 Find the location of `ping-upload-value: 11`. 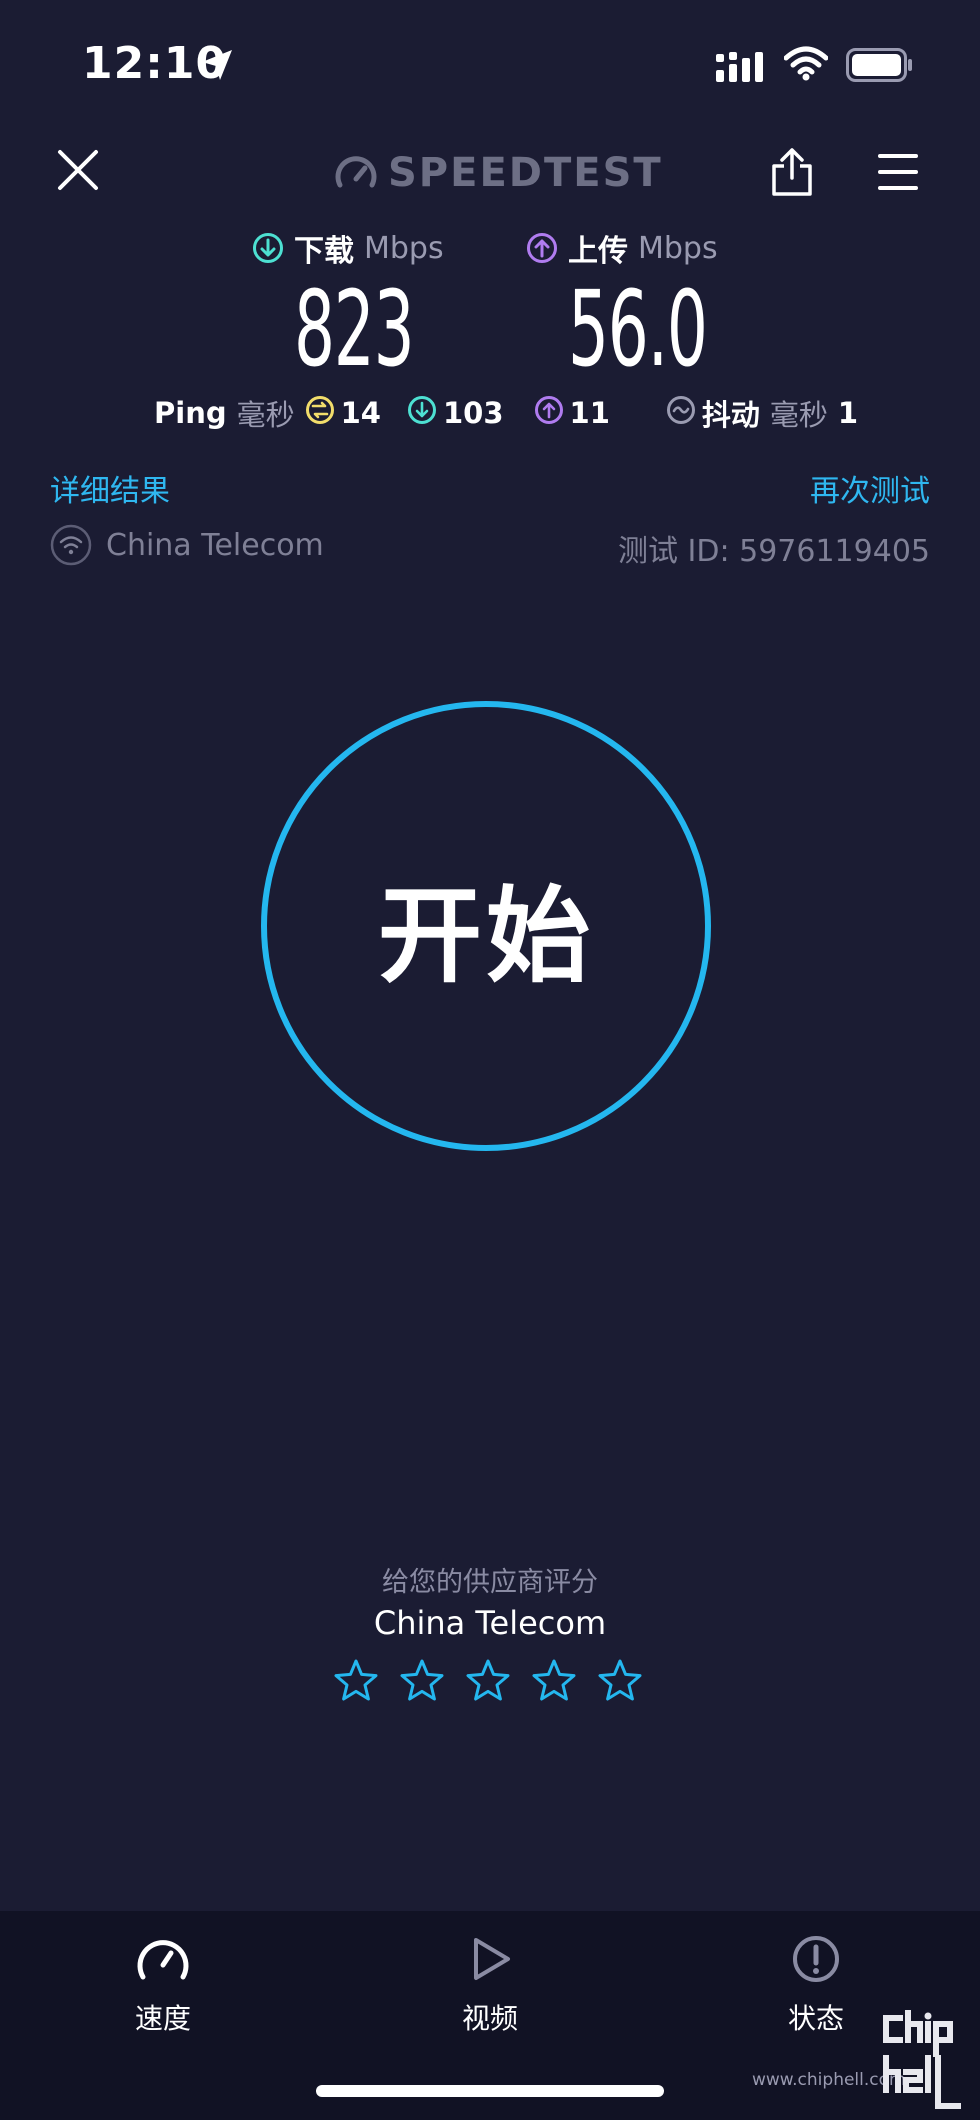

ping-upload-value: 11 is located at coordinates (589, 413).